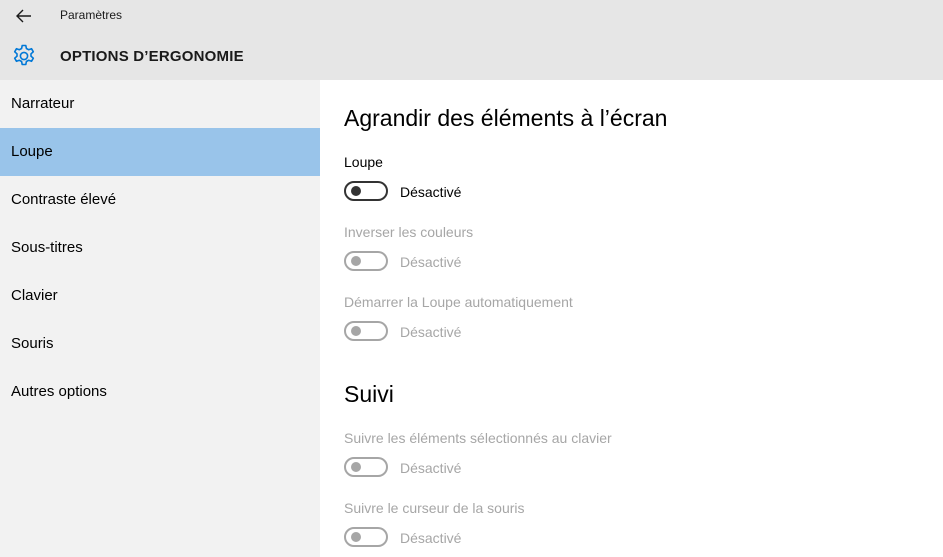  Describe the element at coordinates (506, 118) in the screenshot. I see `section-title-agrandir: Agrandir des éléments à l’écran` at that location.